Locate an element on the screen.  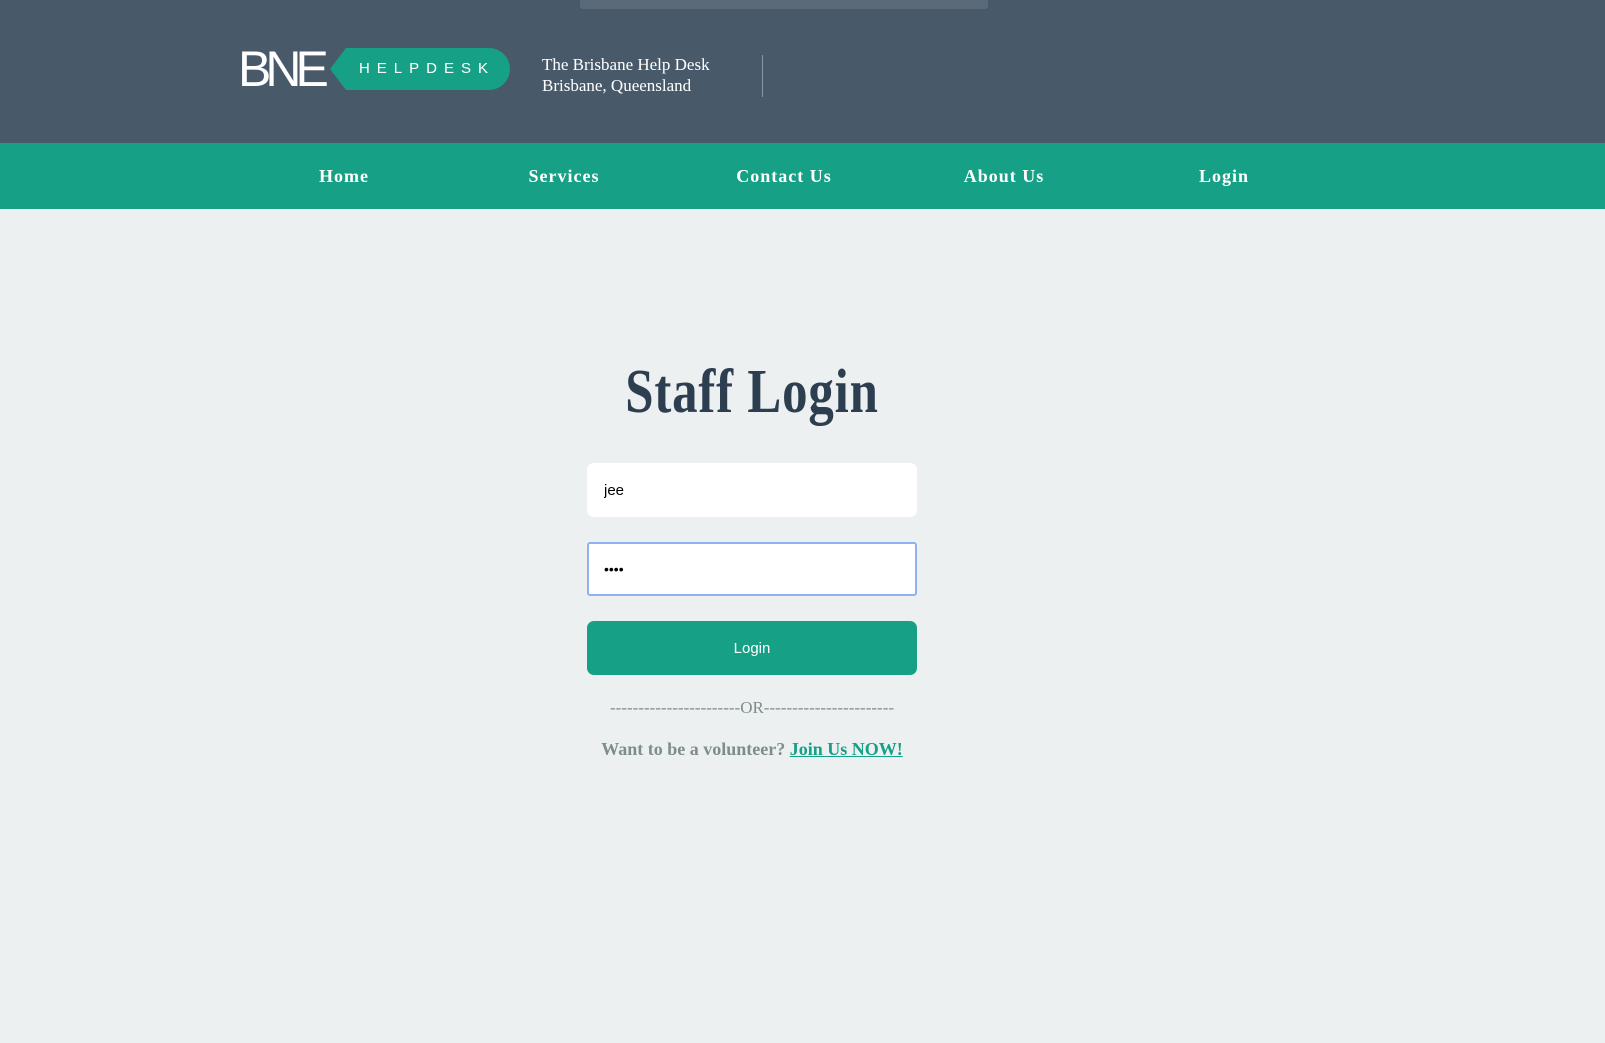
nav-item-services: Services is located at coordinates (564, 176).